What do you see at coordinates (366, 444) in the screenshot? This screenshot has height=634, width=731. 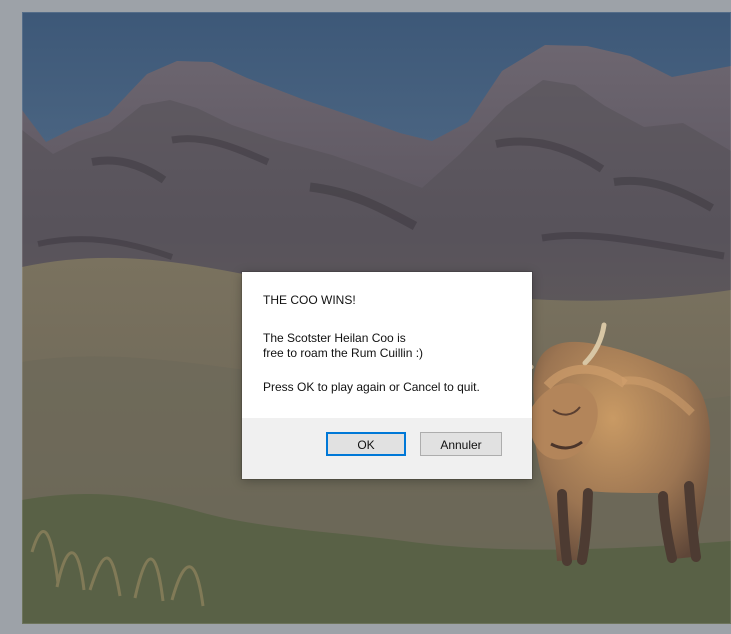 I see `ok-button: OK` at bounding box center [366, 444].